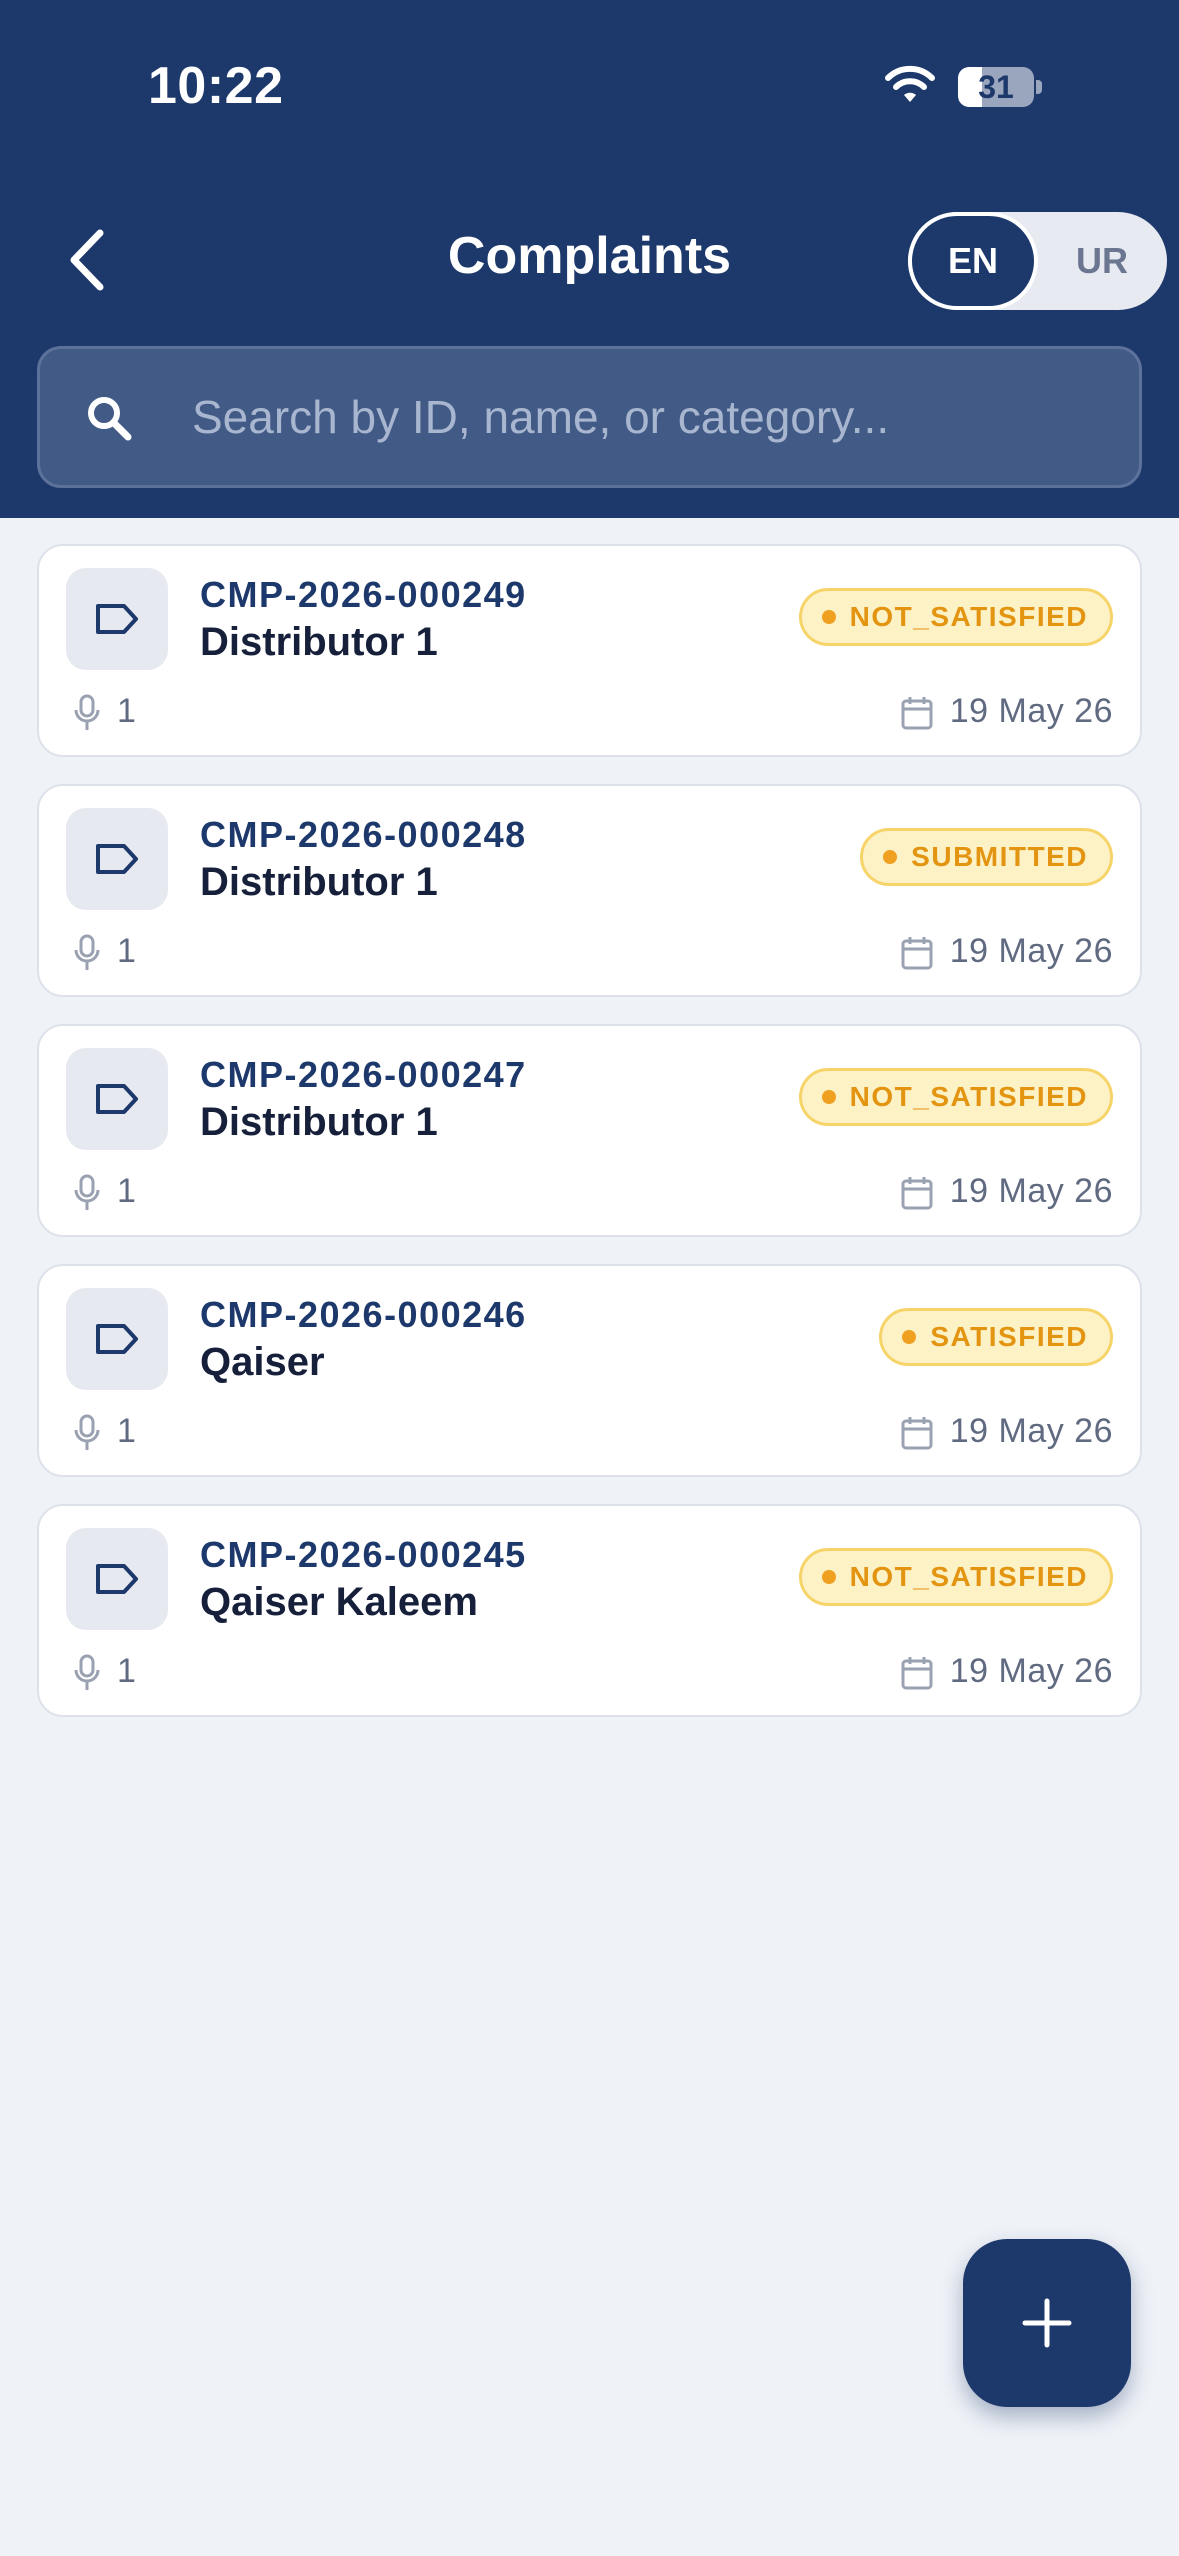 This screenshot has height=2556, width=1179. I want to click on status-time: 10:22, so click(216, 86).